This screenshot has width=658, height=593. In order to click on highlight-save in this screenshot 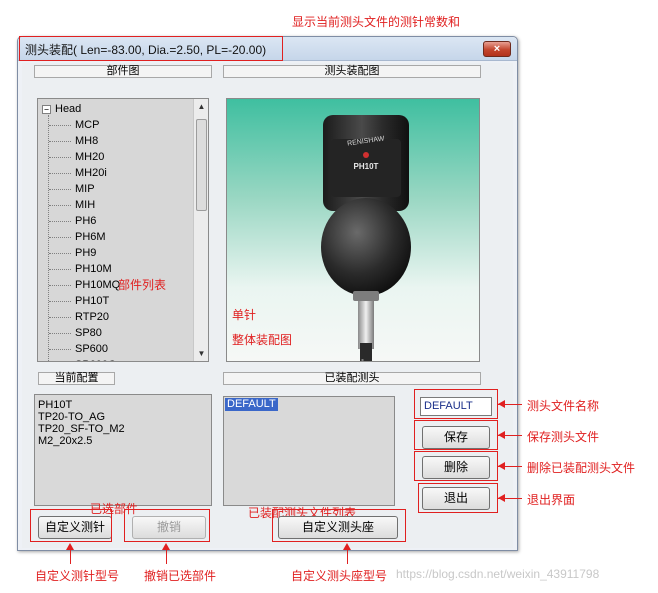, I will do `click(456, 435)`.